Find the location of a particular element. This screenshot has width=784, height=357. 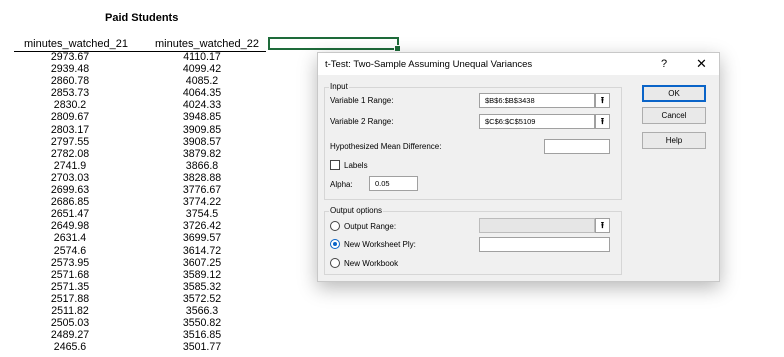

cell-minutes-21: 2860.78 is located at coordinates (70, 81).